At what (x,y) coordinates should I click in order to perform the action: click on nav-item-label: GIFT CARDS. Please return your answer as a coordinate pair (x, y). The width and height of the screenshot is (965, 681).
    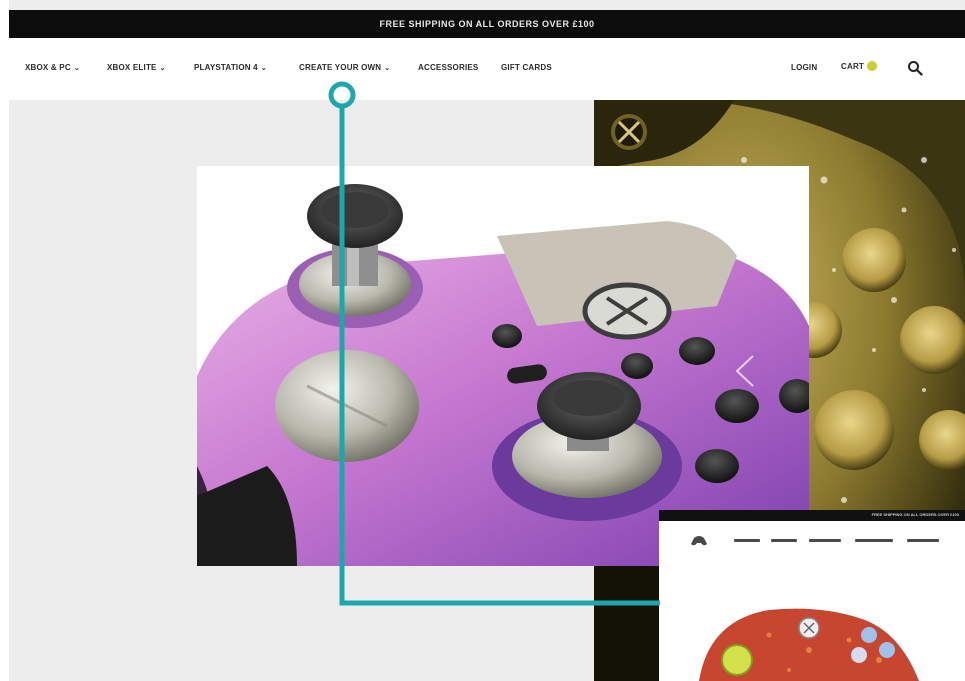
    Looking at the image, I should click on (526, 67).